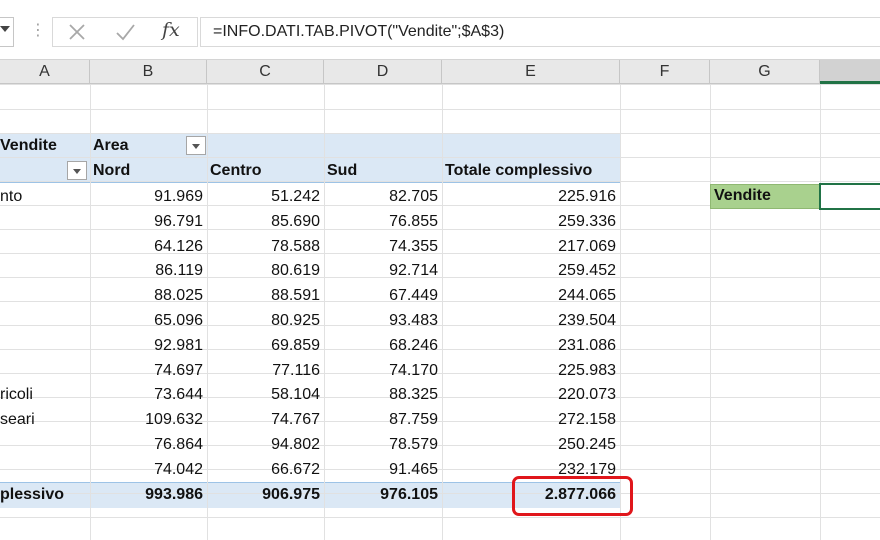  What do you see at coordinates (28, 146) in the screenshot?
I see `pivot-values-label: Vendite` at bounding box center [28, 146].